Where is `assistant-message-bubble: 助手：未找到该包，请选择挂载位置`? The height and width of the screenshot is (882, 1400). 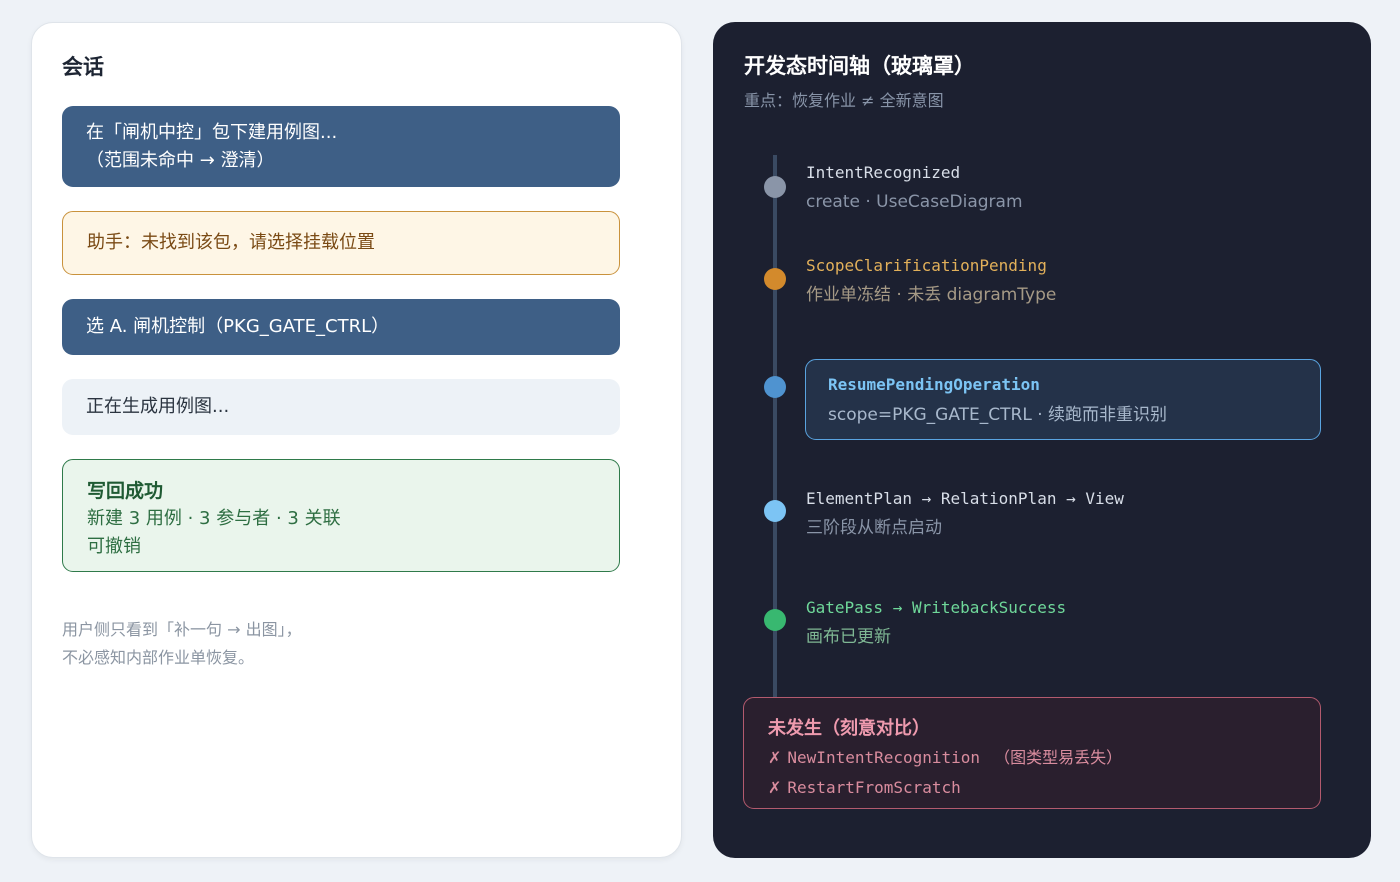
assistant-message-bubble: 助手：未找到该包，请选择挂载位置 is located at coordinates (341, 243).